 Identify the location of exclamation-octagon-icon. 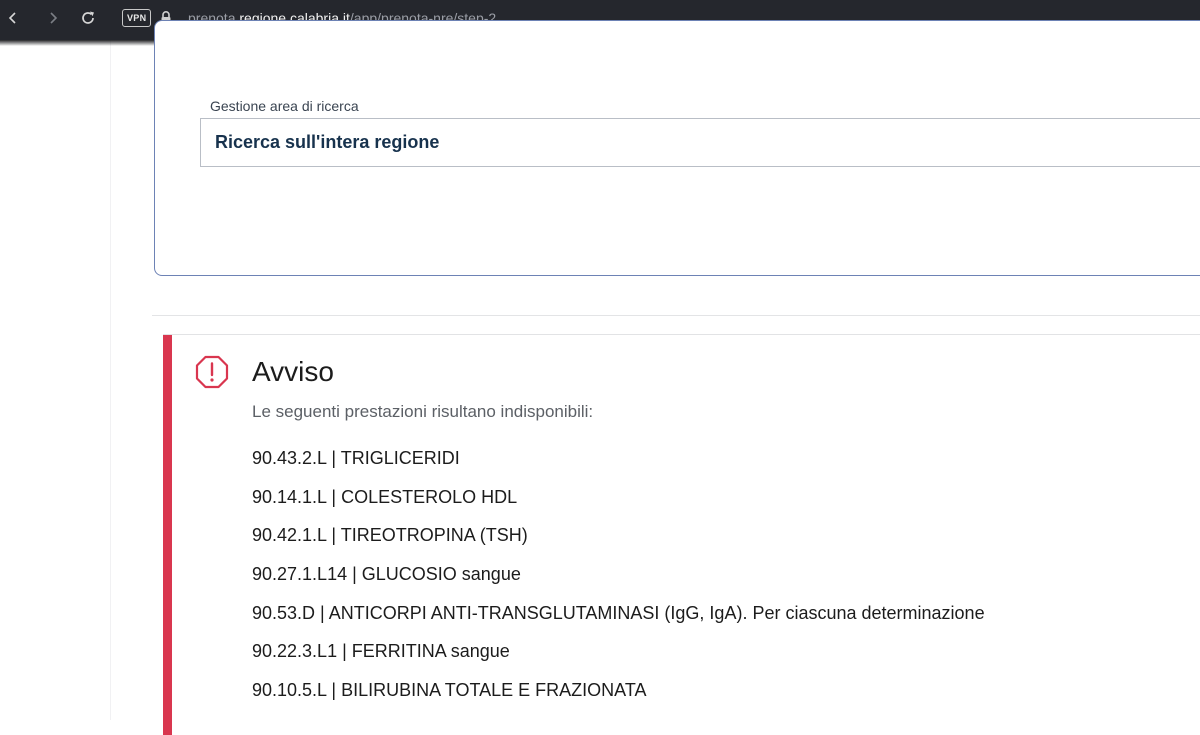
(212, 372).